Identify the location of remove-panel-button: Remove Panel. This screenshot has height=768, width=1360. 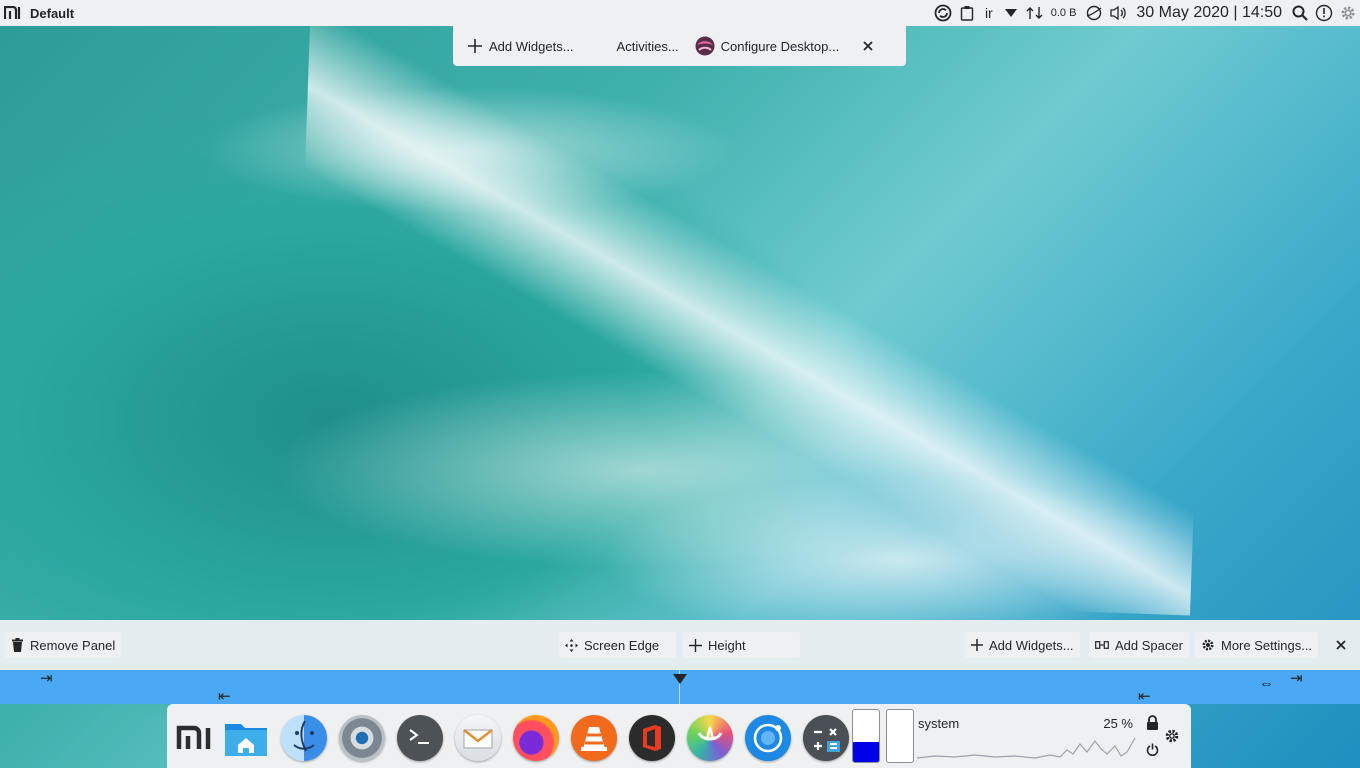
(63, 645).